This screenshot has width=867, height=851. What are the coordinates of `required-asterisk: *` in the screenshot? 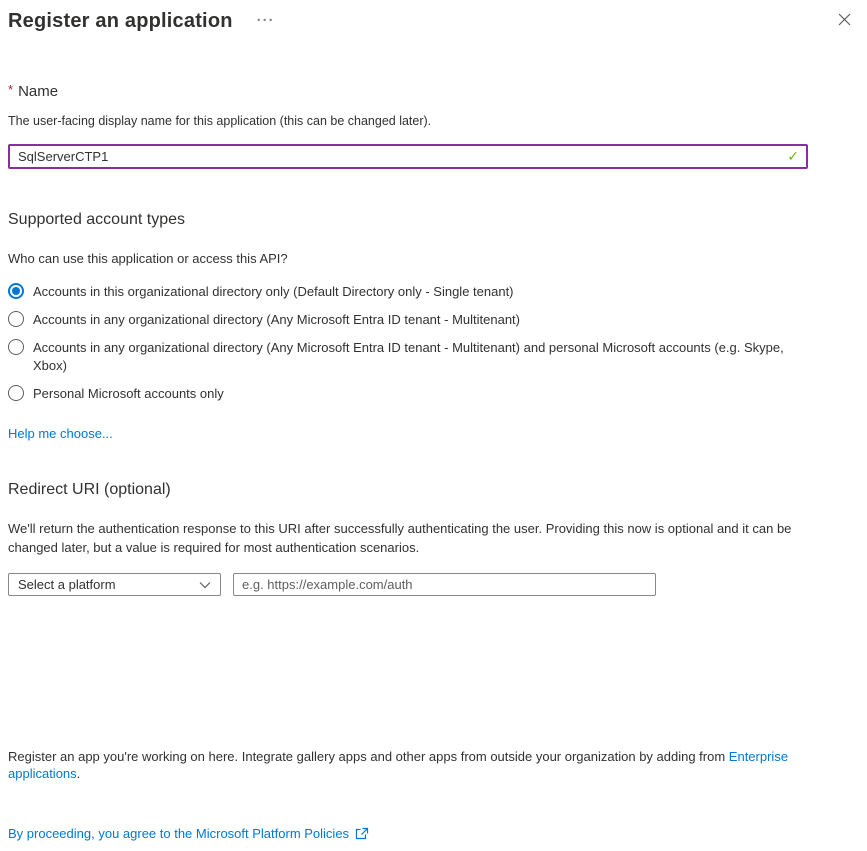 It's located at (11, 89).